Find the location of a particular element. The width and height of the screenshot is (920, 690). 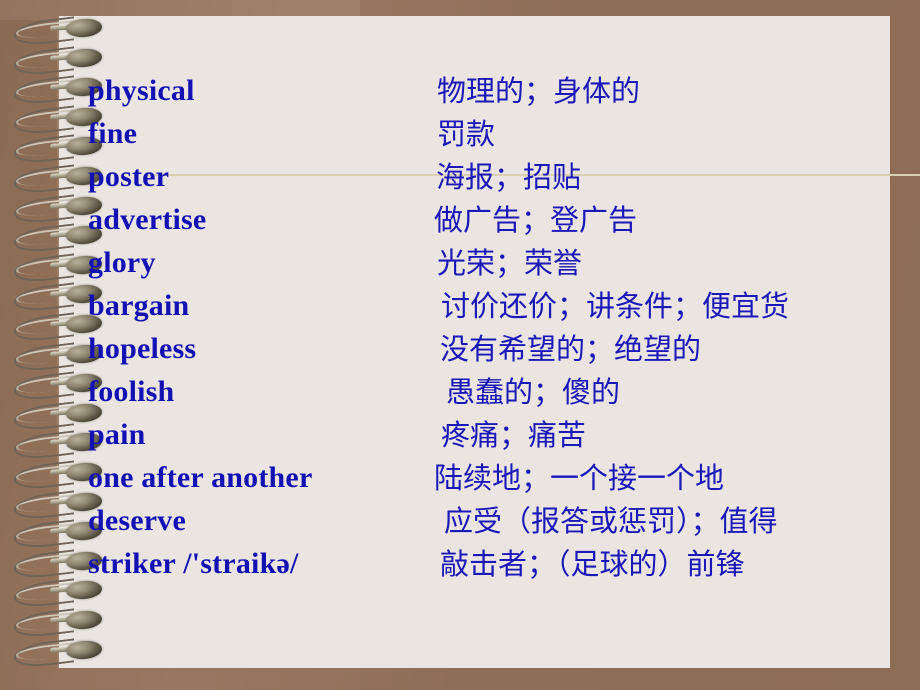

english-term: fine is located at coordinates (113, 133).